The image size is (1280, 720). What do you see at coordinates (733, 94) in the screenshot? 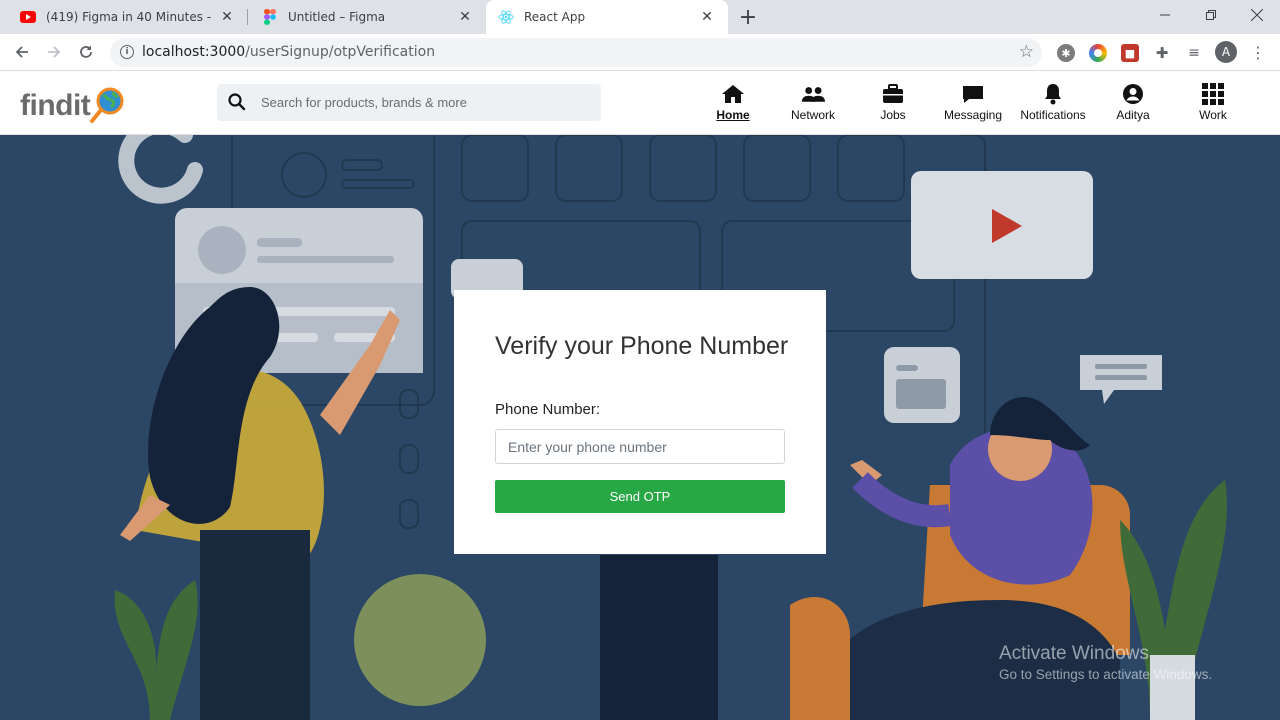
I see `home-icon` at bounding box center [733, 94].